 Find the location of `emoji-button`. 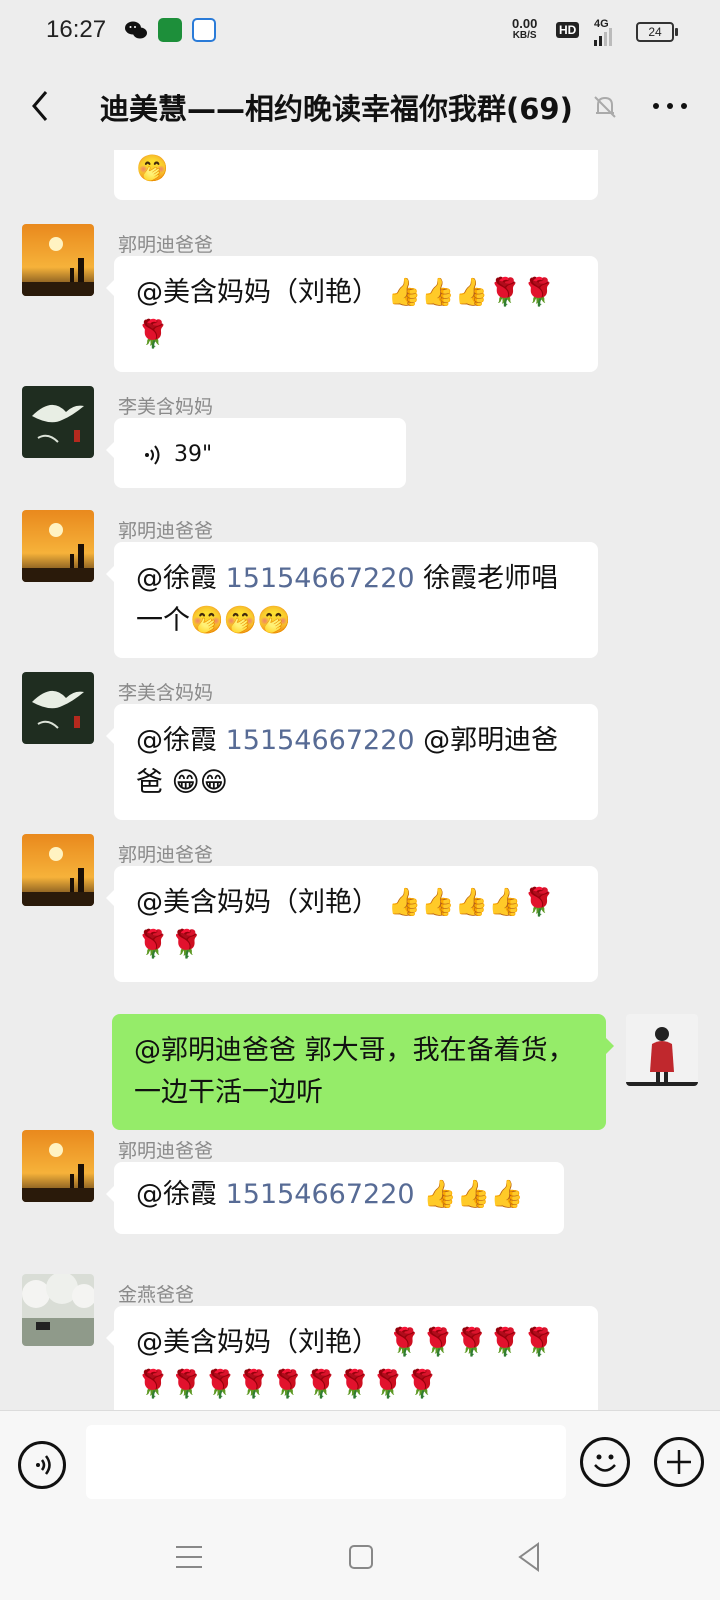

emoji-button is located at coordinates (605, 1462).